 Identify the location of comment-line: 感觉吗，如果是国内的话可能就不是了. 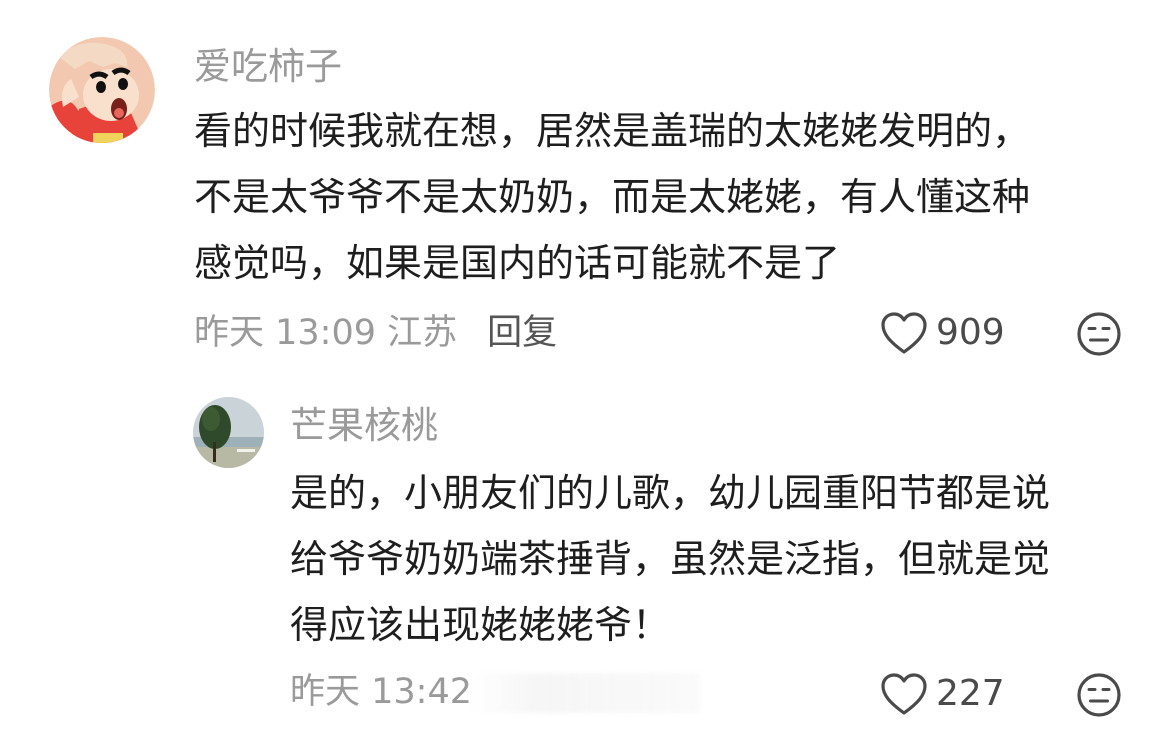
(517, 263).